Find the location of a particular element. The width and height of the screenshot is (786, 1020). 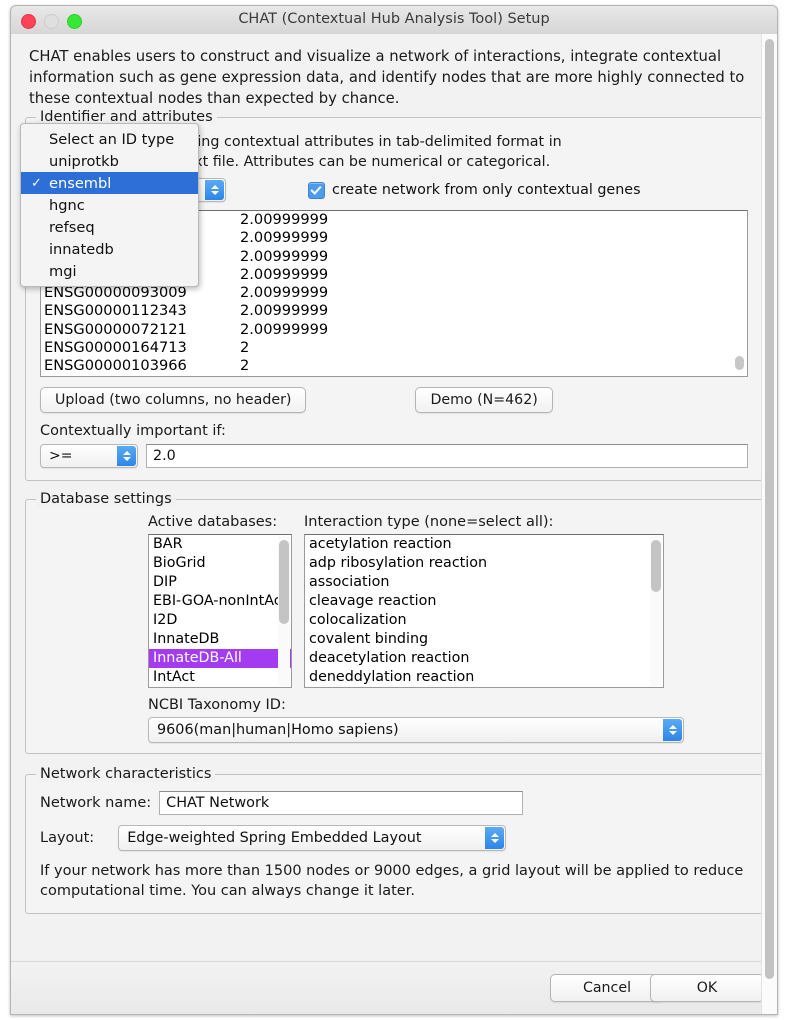

gene-id-cell: ENSG00000112343 is located at coordinates (115, 311).